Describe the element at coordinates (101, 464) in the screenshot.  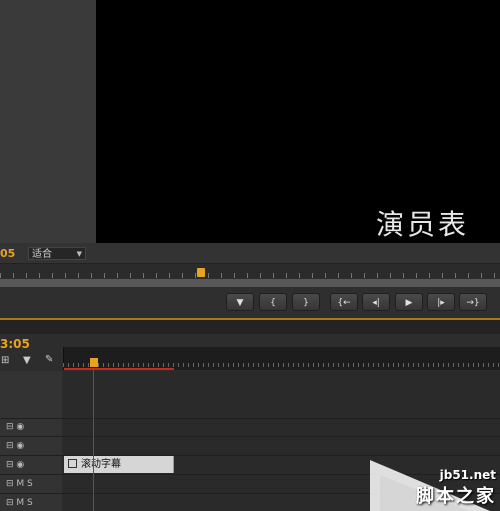
I see `title-clip-label: 滚动字幕` at that location.